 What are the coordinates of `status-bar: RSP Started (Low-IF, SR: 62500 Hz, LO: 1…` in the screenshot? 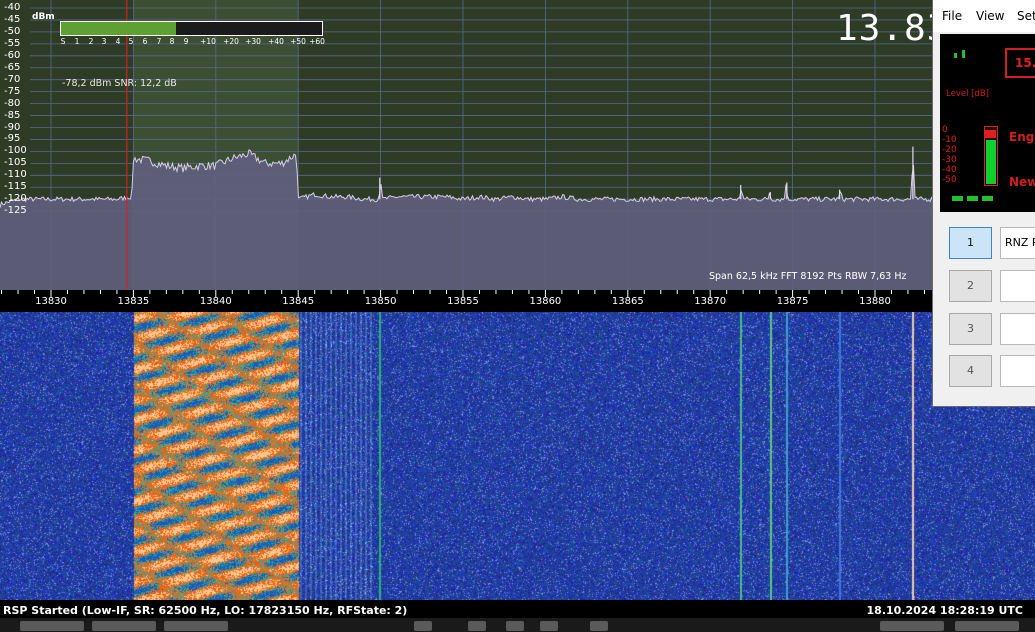 It's located at (517, 616).